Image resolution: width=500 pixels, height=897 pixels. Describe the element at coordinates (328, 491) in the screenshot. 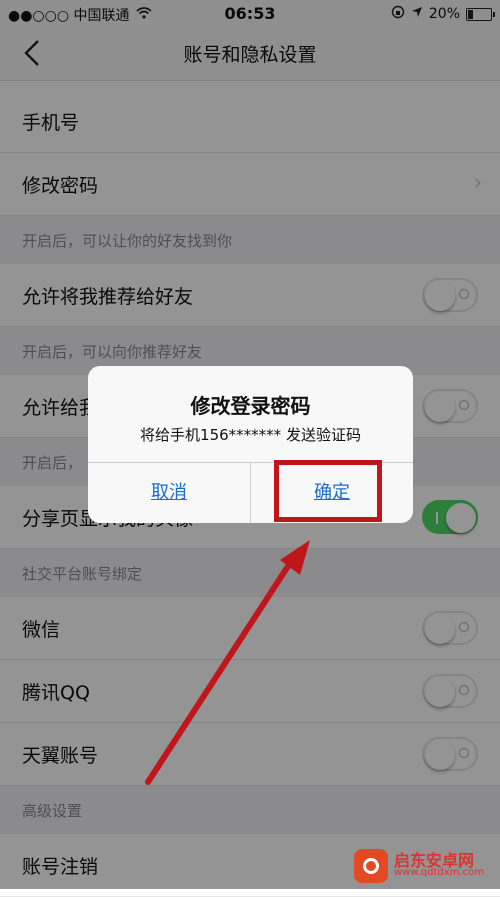

I see `highlight-box` at that location.